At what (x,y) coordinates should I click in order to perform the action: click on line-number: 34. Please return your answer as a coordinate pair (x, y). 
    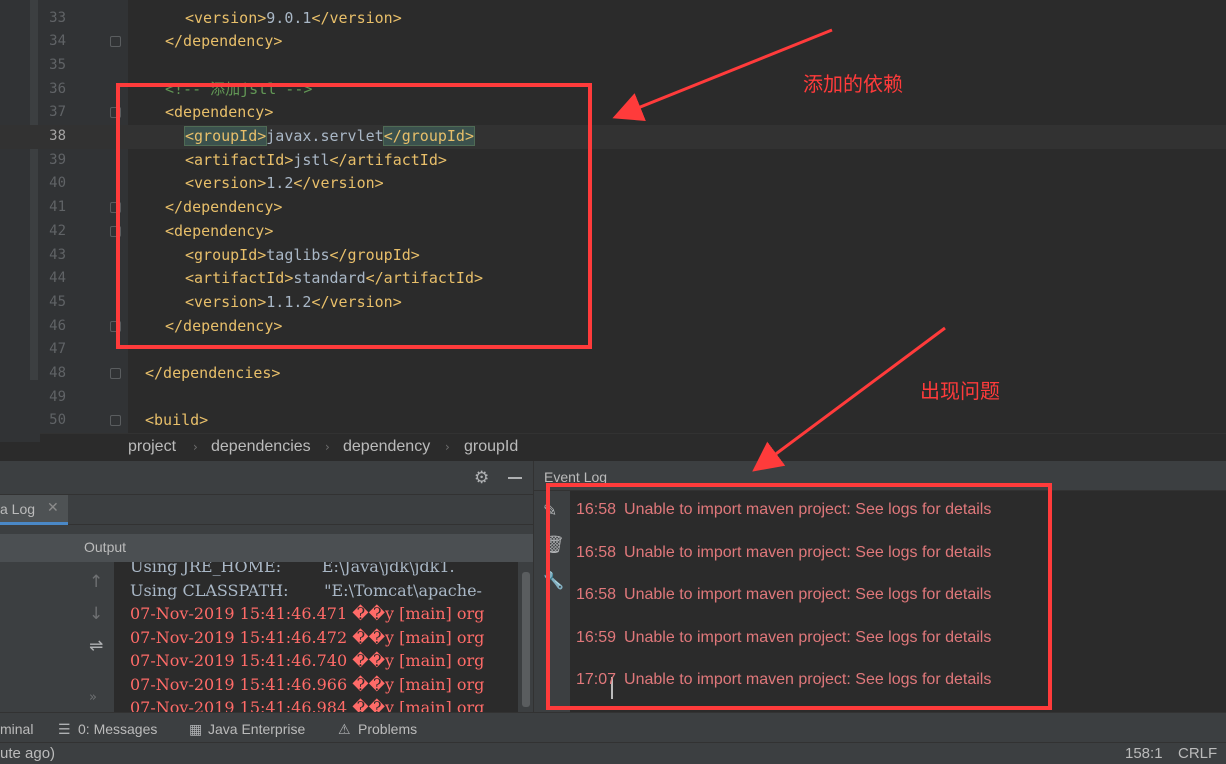
    Looking at the image, I should click on (57, 41).